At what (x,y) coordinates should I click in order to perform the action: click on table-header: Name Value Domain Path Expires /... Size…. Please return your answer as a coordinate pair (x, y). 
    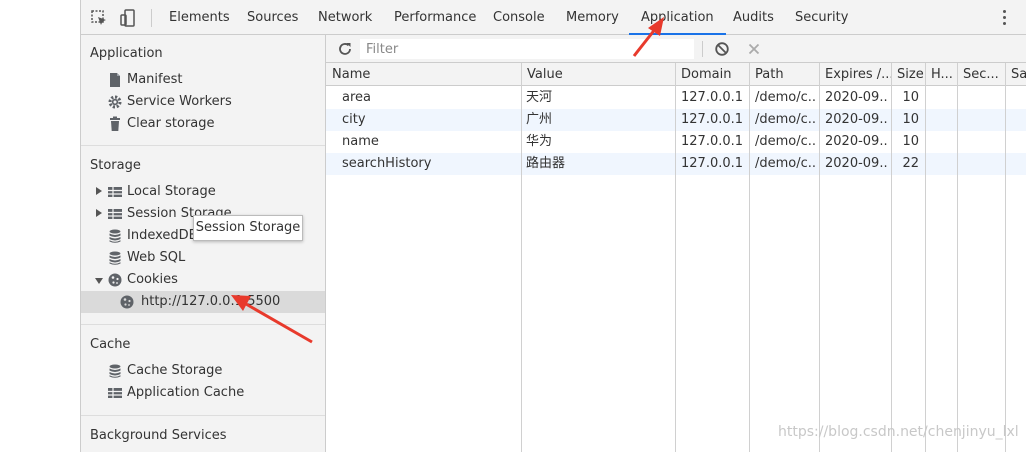
    Looking at the image, I should click on (676, 74).